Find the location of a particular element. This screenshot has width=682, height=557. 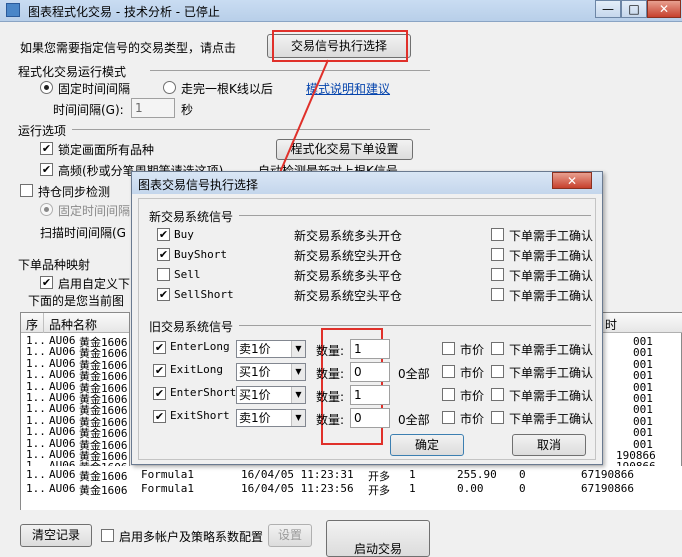

fixed-interval-label: 固定时间间隔 is located at coordinates (94, 89).